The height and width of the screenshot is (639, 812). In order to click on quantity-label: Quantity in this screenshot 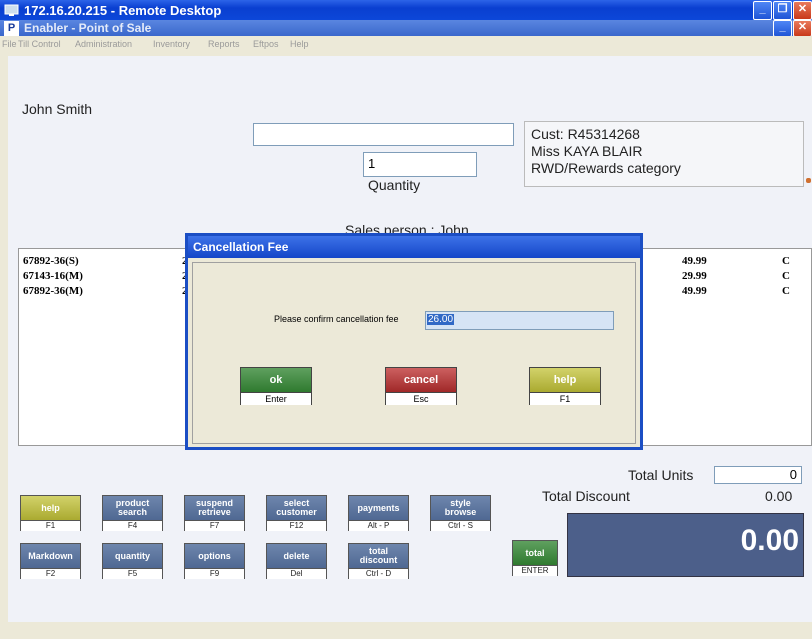, I will do `click(394, 185)`.